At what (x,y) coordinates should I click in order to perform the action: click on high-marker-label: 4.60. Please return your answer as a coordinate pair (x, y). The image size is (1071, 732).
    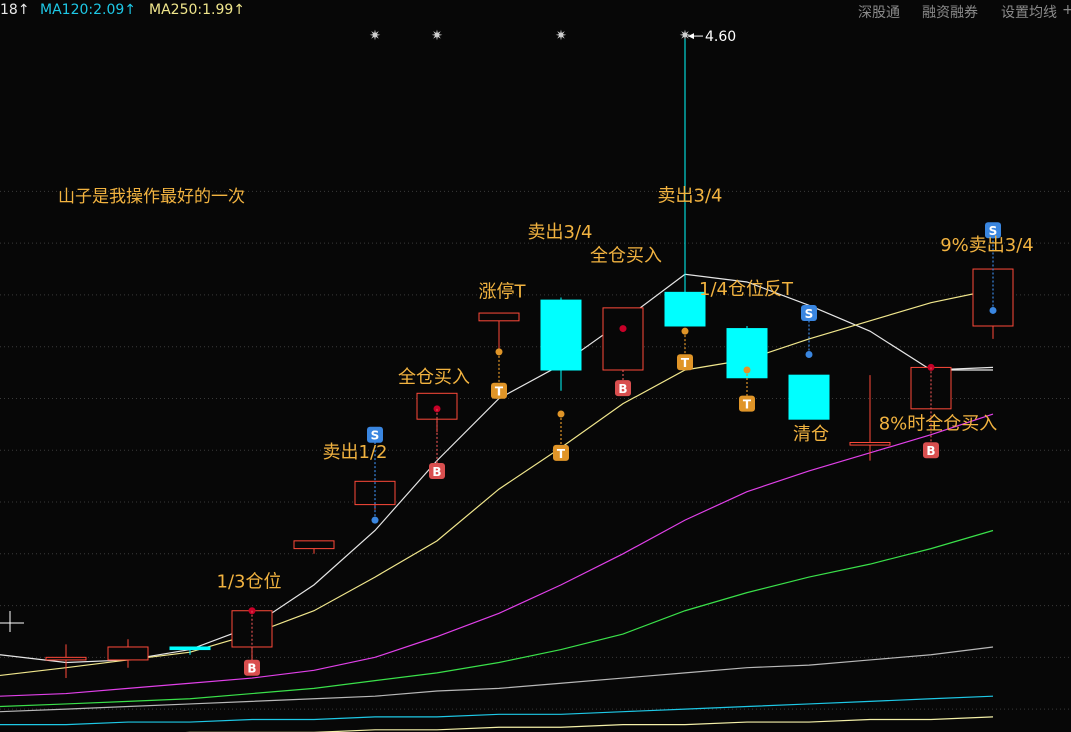
    Looking at the image, I should click on (720, 37).